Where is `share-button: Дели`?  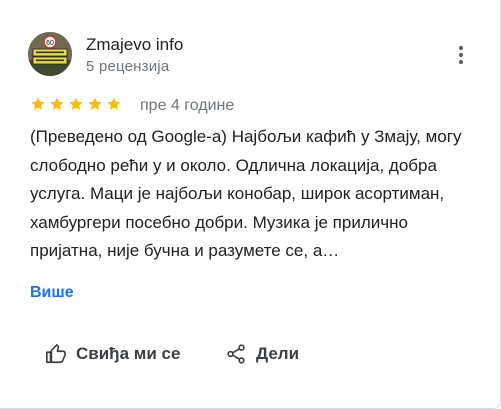
share-button: Дели is located at coordinates (261, 354).